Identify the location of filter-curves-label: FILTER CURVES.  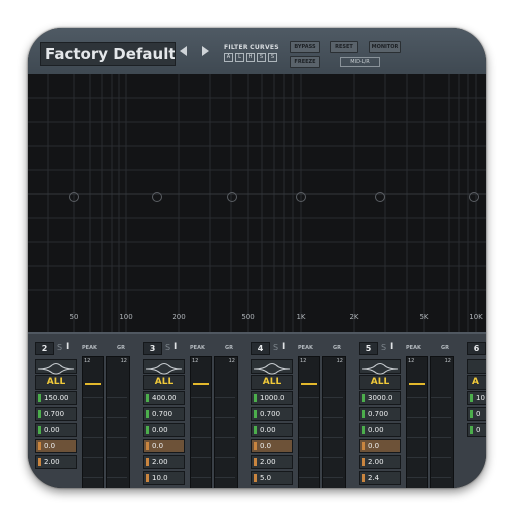
(251, 47).